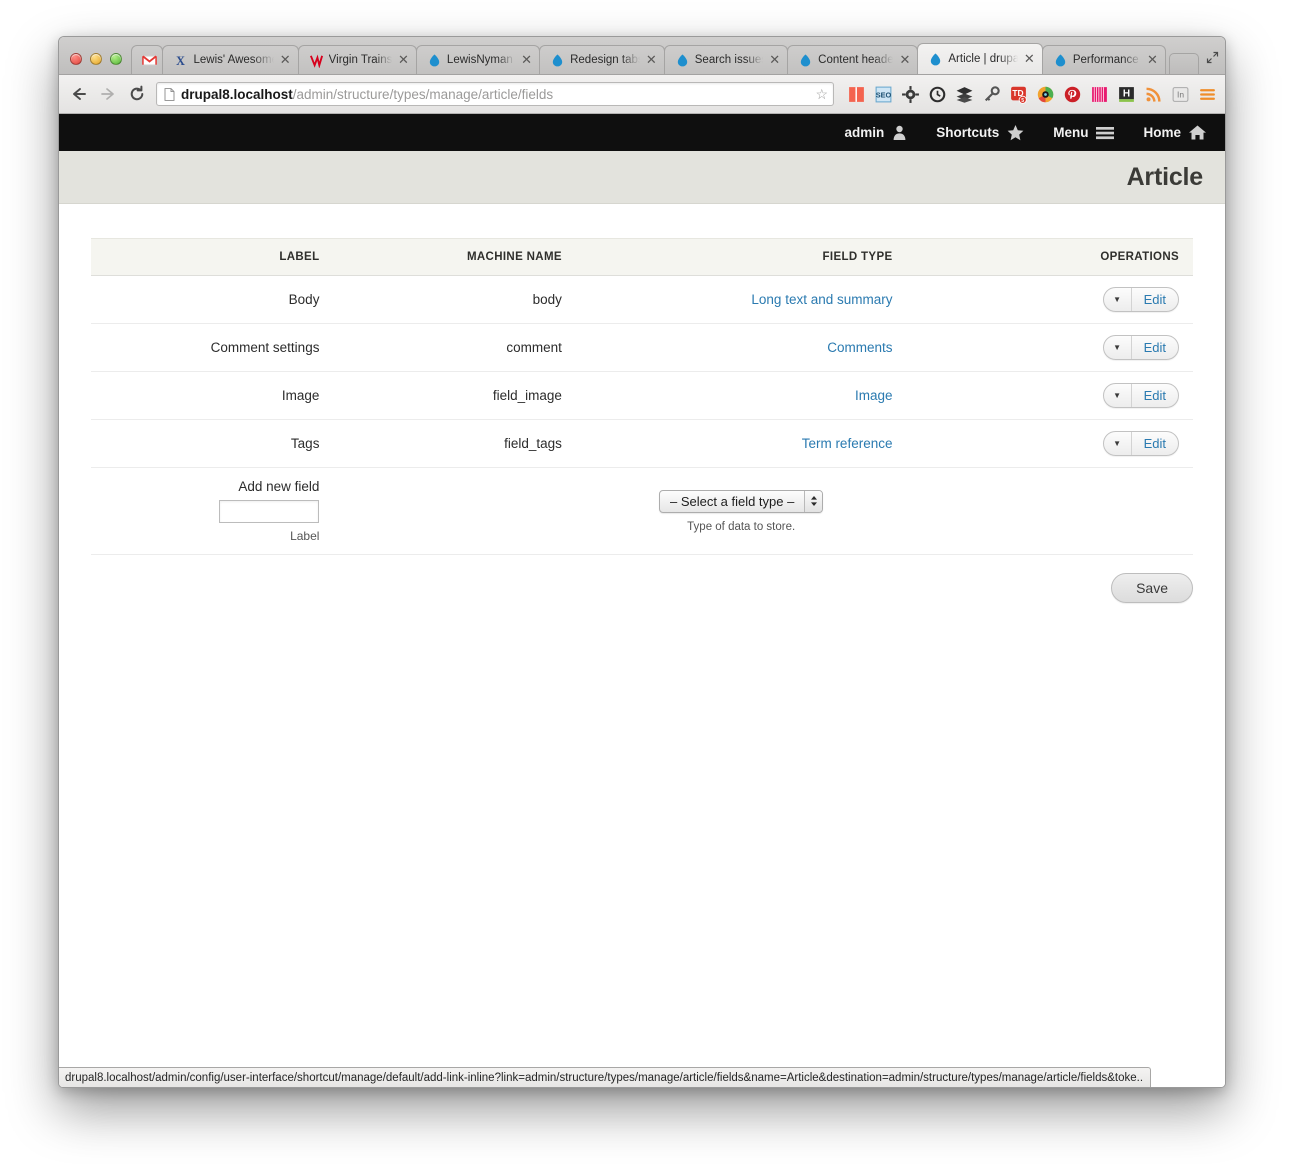 The height and width of the screenshot is (1164, 1314). What do you see at coordinates (212, 299) in the screenshot?
I see `cell-label: Body` at bounding box center [212, 299].